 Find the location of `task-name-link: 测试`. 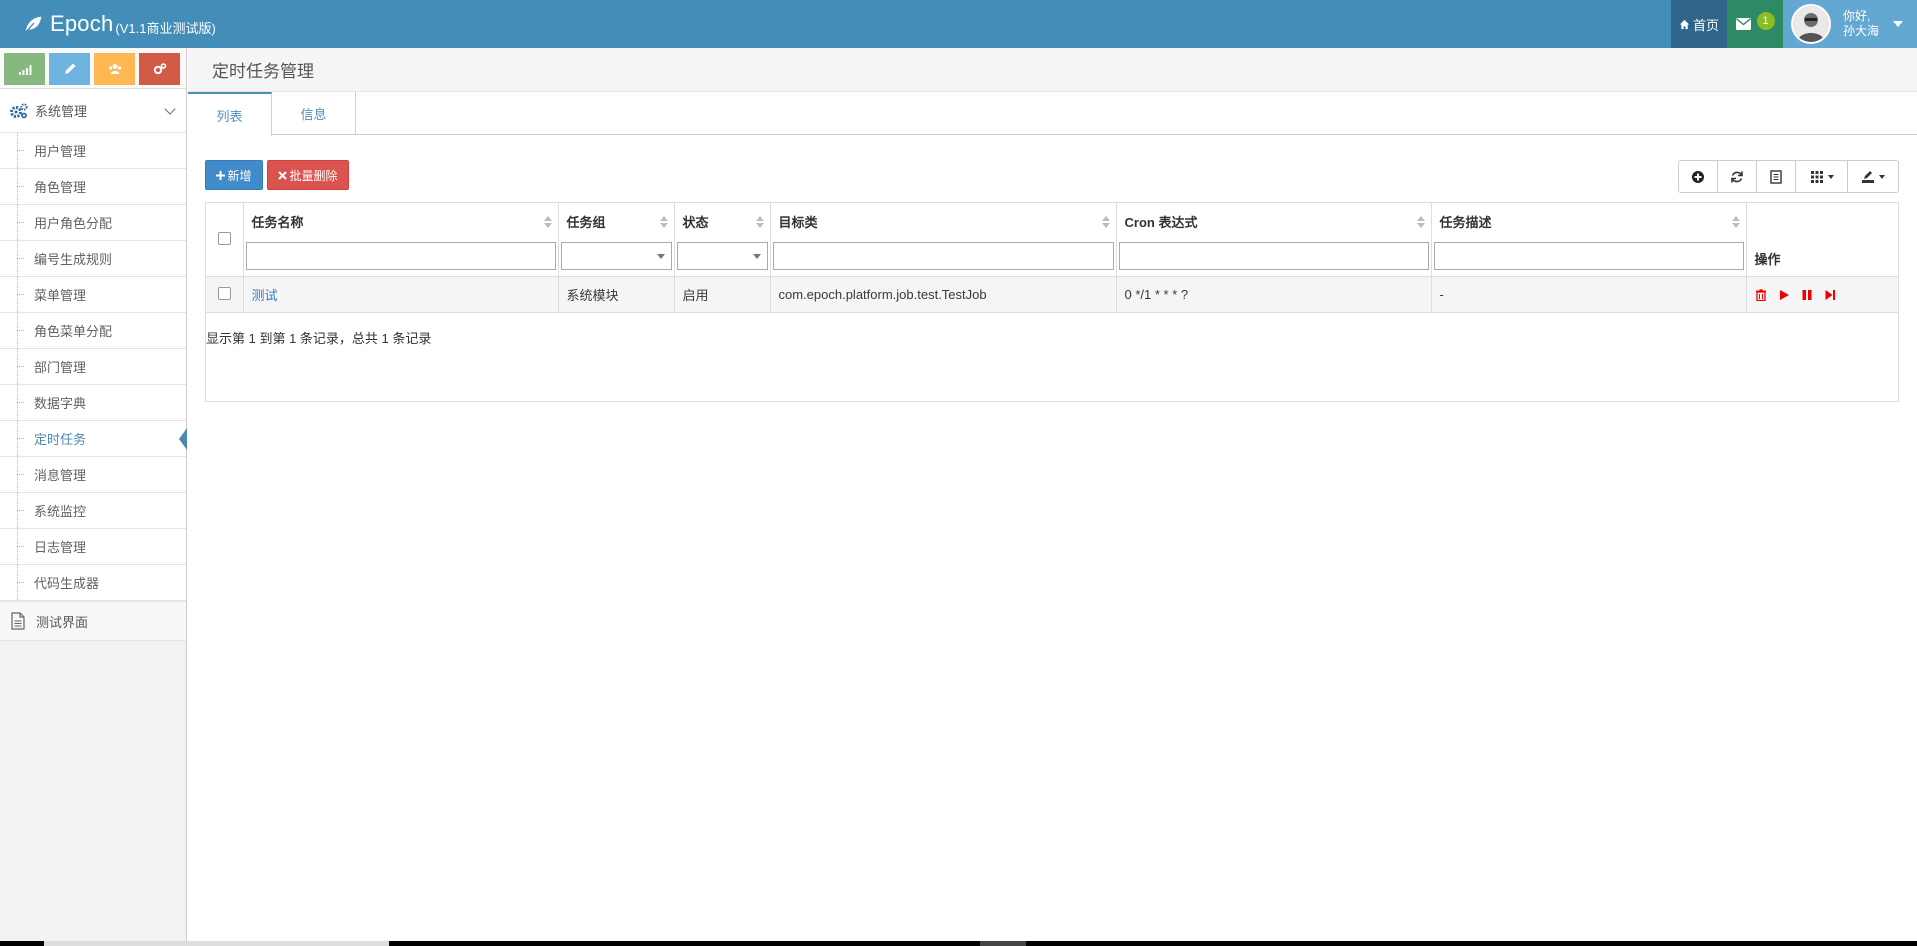

task-name-link: 测试 is located at coordinates (265, 295).